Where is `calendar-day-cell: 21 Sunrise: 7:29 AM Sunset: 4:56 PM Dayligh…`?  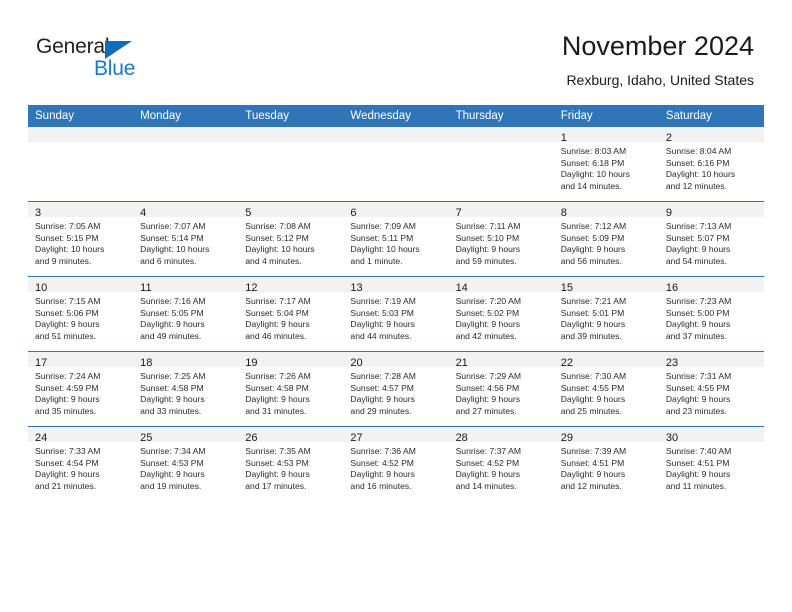 calendar-day-cell: 21 Sunrise: 7:29 AM Sunset: 4:56 PM Dayligh… is located at coordinates (501, 389).